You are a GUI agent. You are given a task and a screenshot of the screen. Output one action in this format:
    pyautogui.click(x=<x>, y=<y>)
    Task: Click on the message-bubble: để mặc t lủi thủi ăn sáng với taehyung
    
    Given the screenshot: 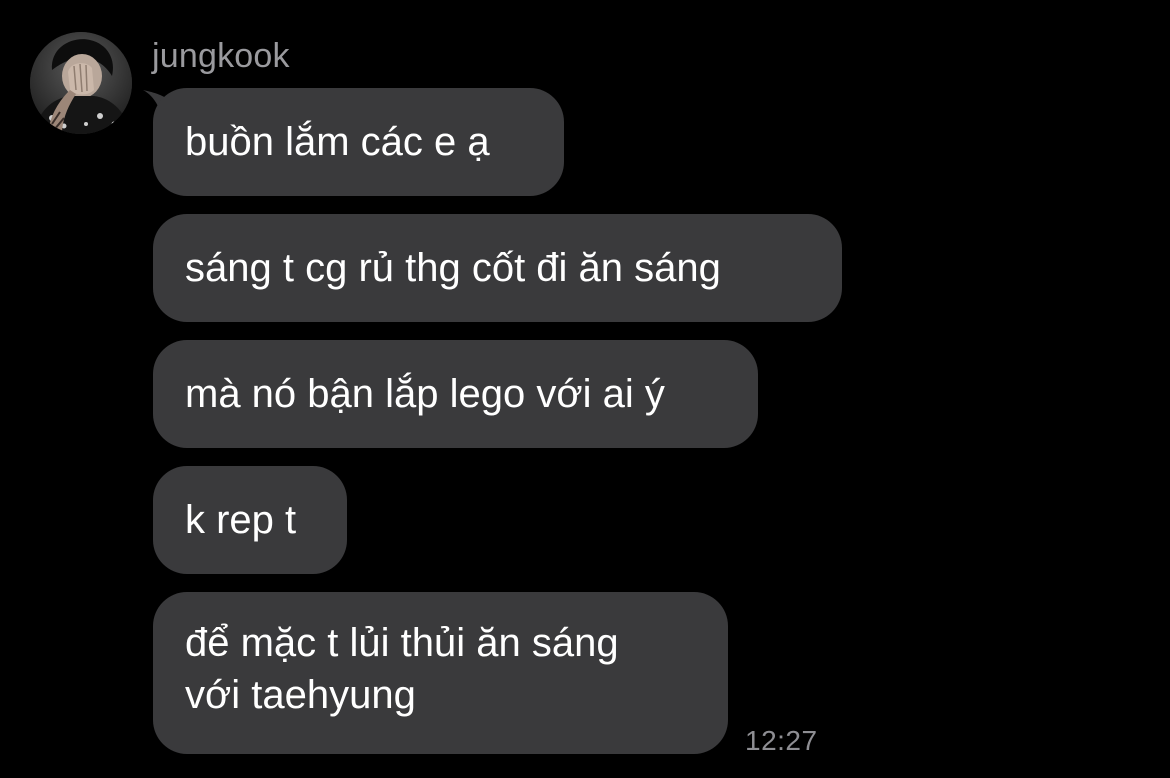 What is the action you would take?
    pyautogui.click(x=440, y=673)
    